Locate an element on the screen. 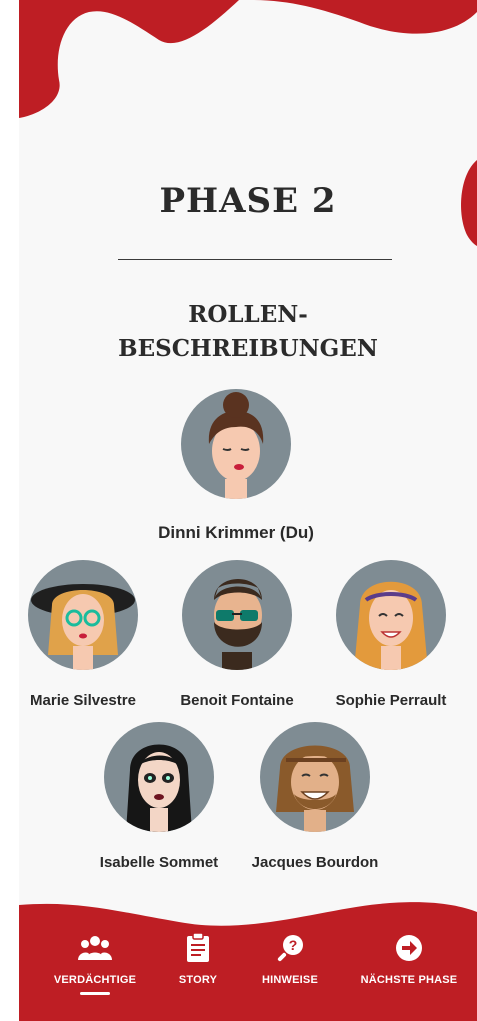 Image resolution: width=477 pixels, height=1021 pixels. character-card-jacques: Jacques Bourdon is located at coordinates (315, 796).